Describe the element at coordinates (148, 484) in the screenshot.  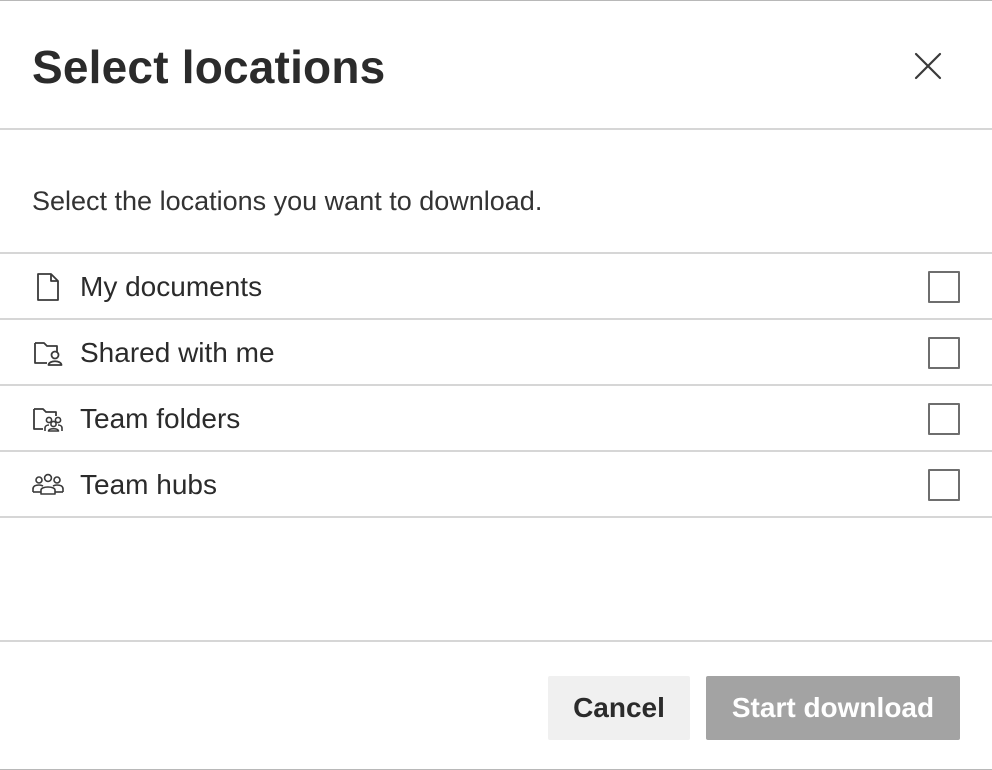
I see `location-label: Team hubs` at that location.